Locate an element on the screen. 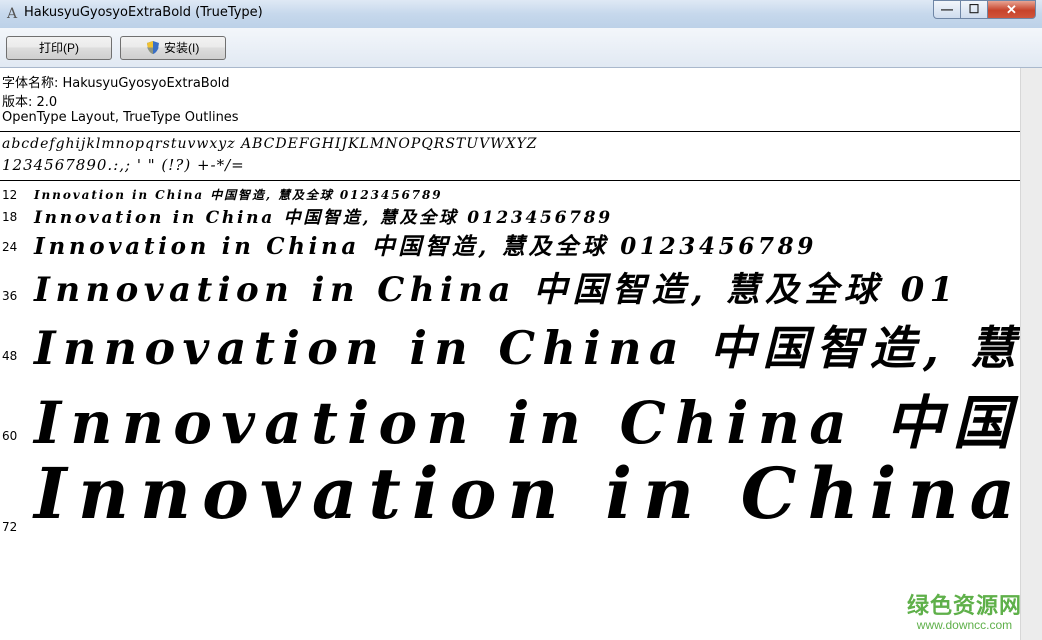  font-app-icon: A is located at coordinates (12, 14).